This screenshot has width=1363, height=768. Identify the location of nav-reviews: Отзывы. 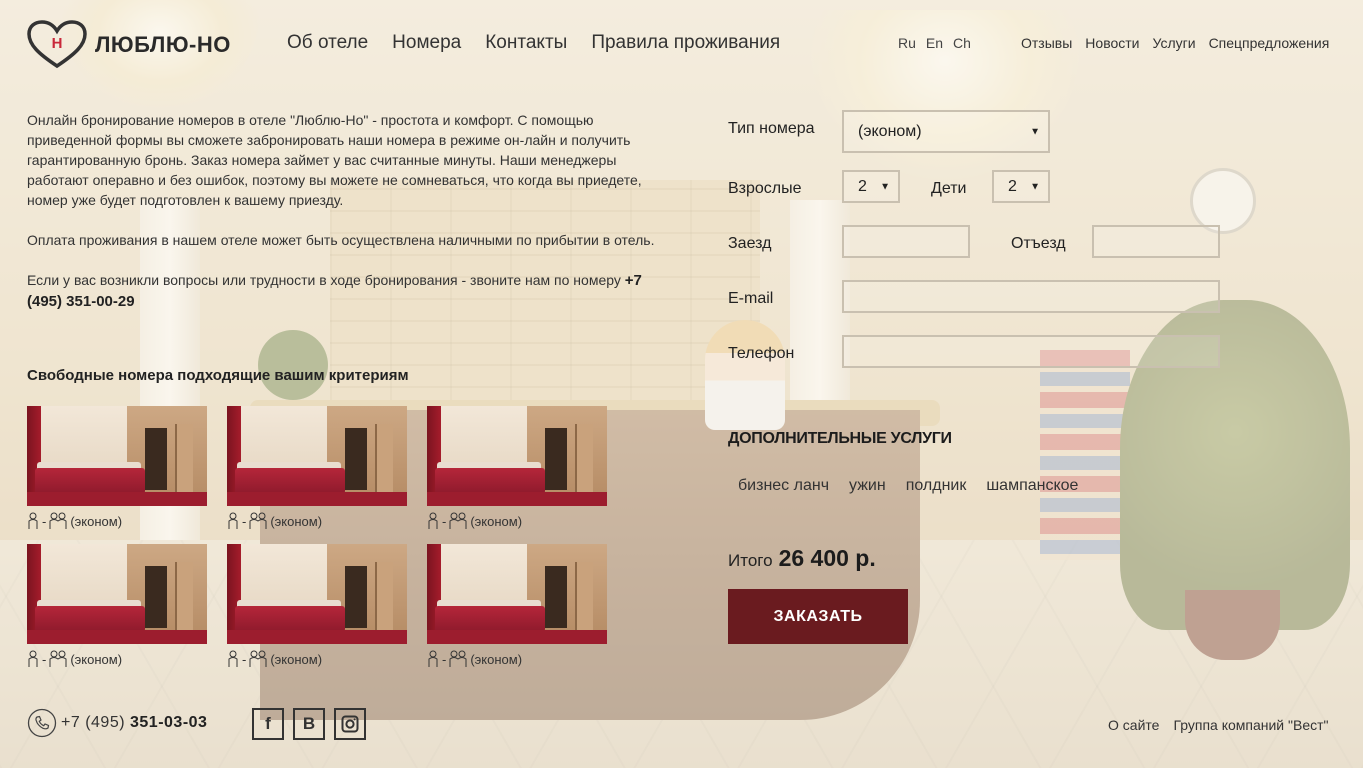
(1046, 43).